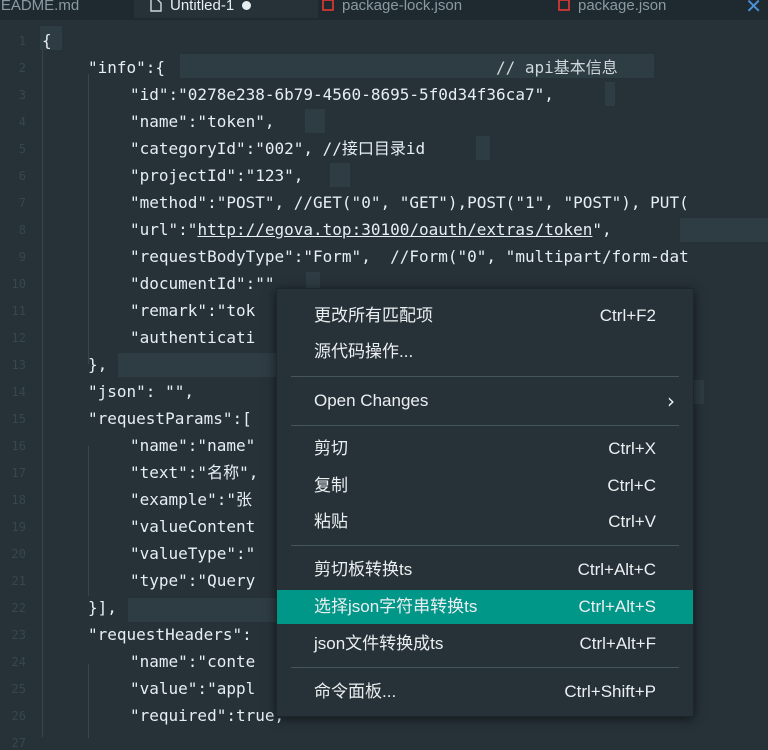 The image size is (768, 750). Describe the element at coordinates (379, 643) in the screenshot. I see `menu-item-label: json文件转换成ts` at that location.